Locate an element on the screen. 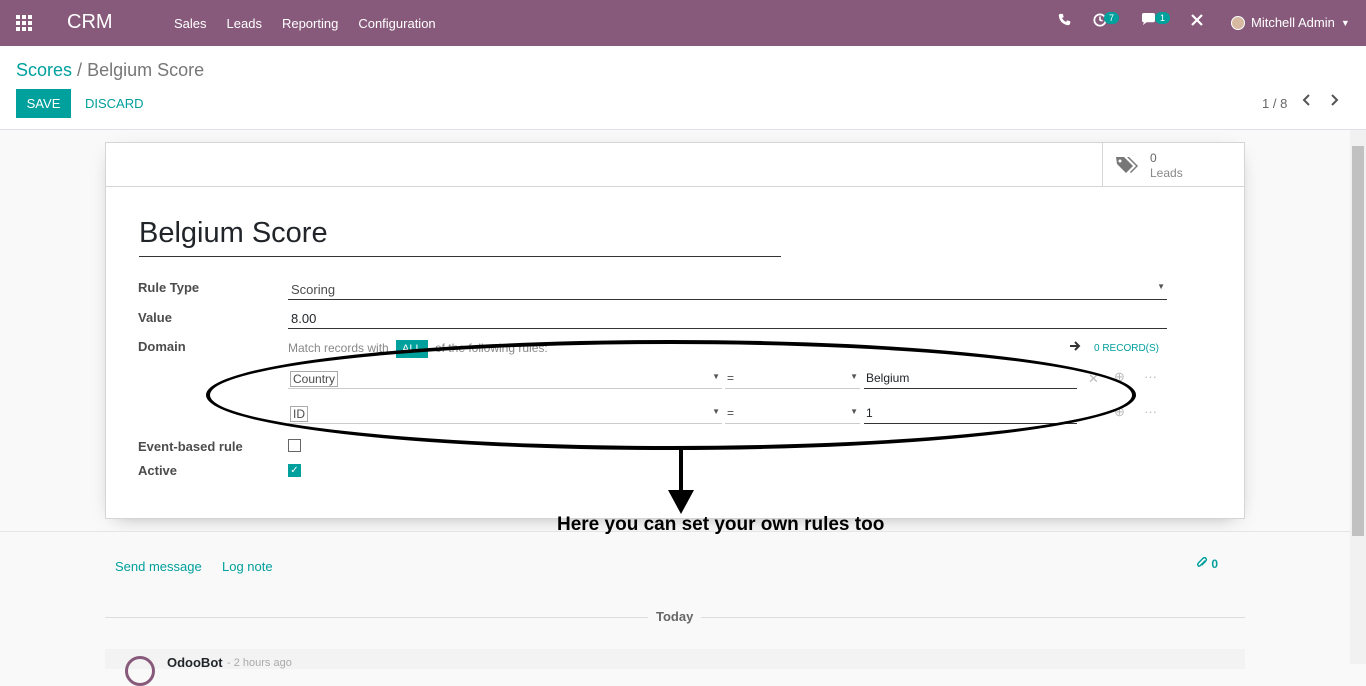  event-based-checkbox is located at coordinates (294, 445).